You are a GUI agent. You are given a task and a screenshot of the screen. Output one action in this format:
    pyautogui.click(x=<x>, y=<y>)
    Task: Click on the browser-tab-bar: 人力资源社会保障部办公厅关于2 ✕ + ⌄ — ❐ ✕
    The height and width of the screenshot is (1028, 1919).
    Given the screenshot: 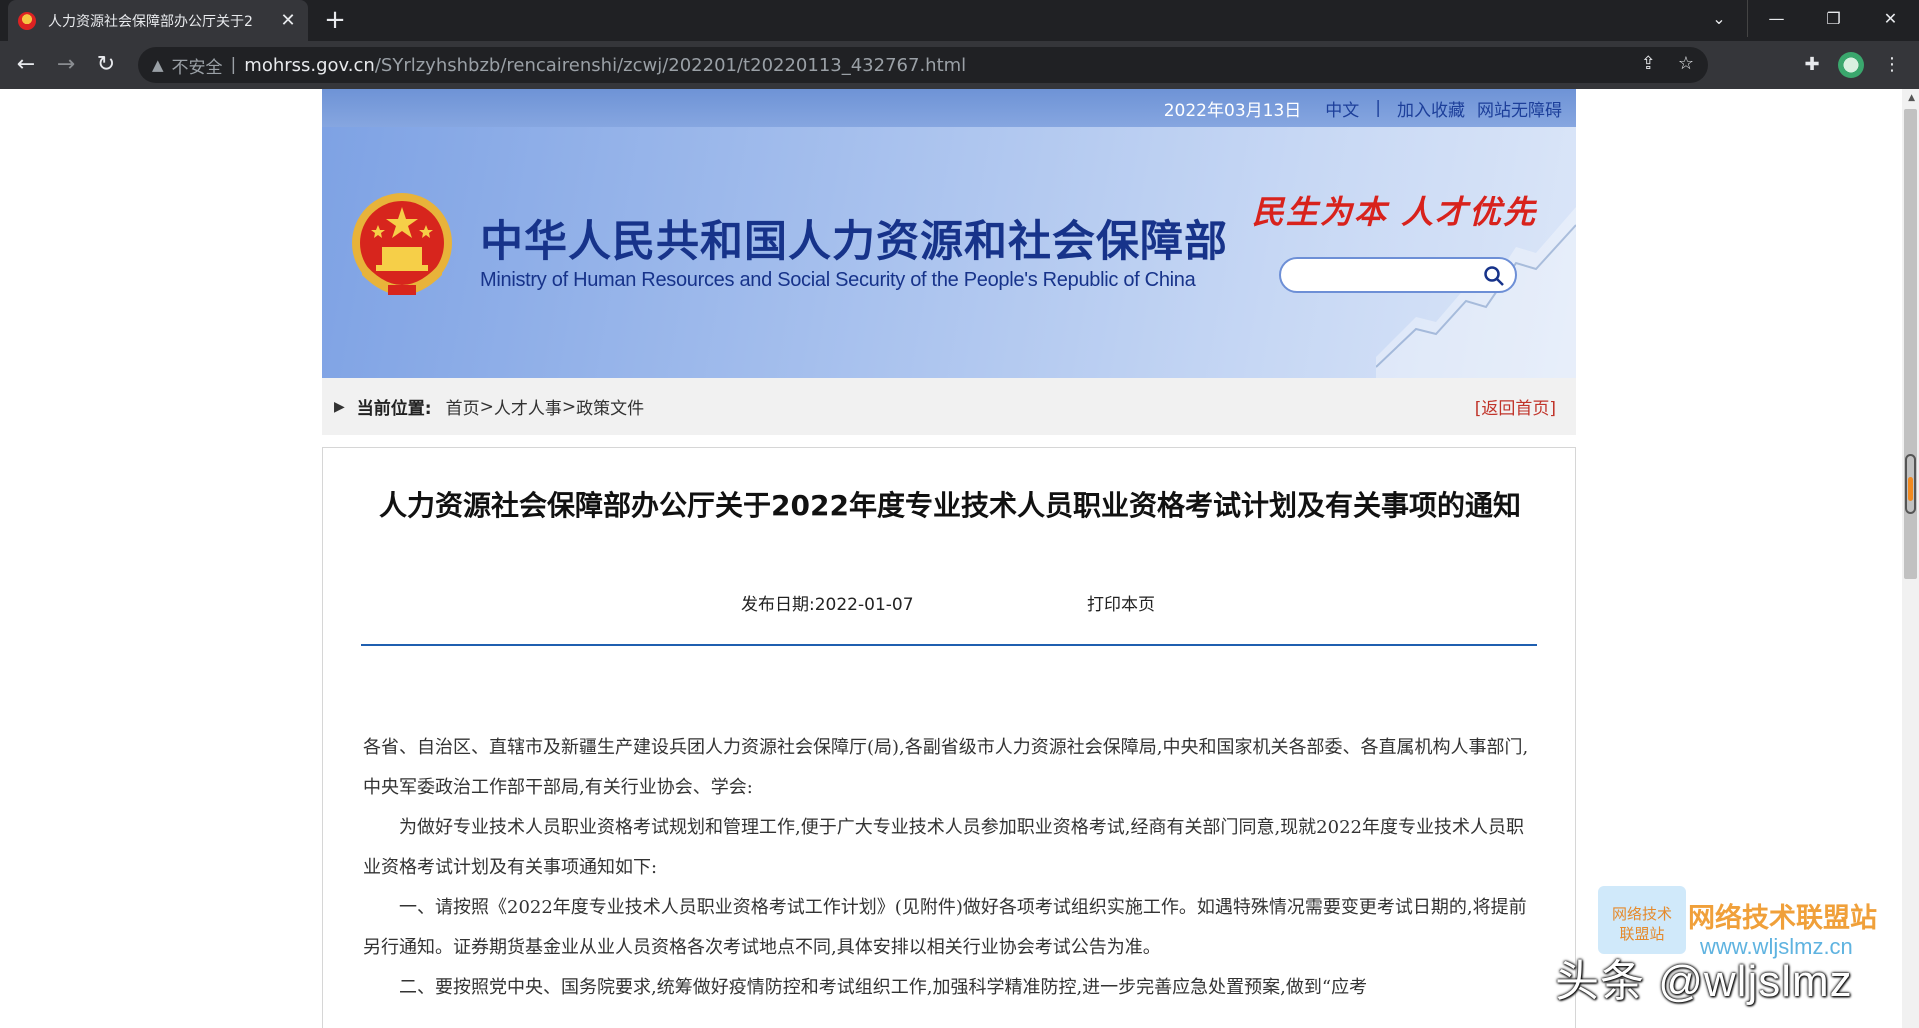 What is the action you would take?
    pyautogui.click(x=959, y=20)
    